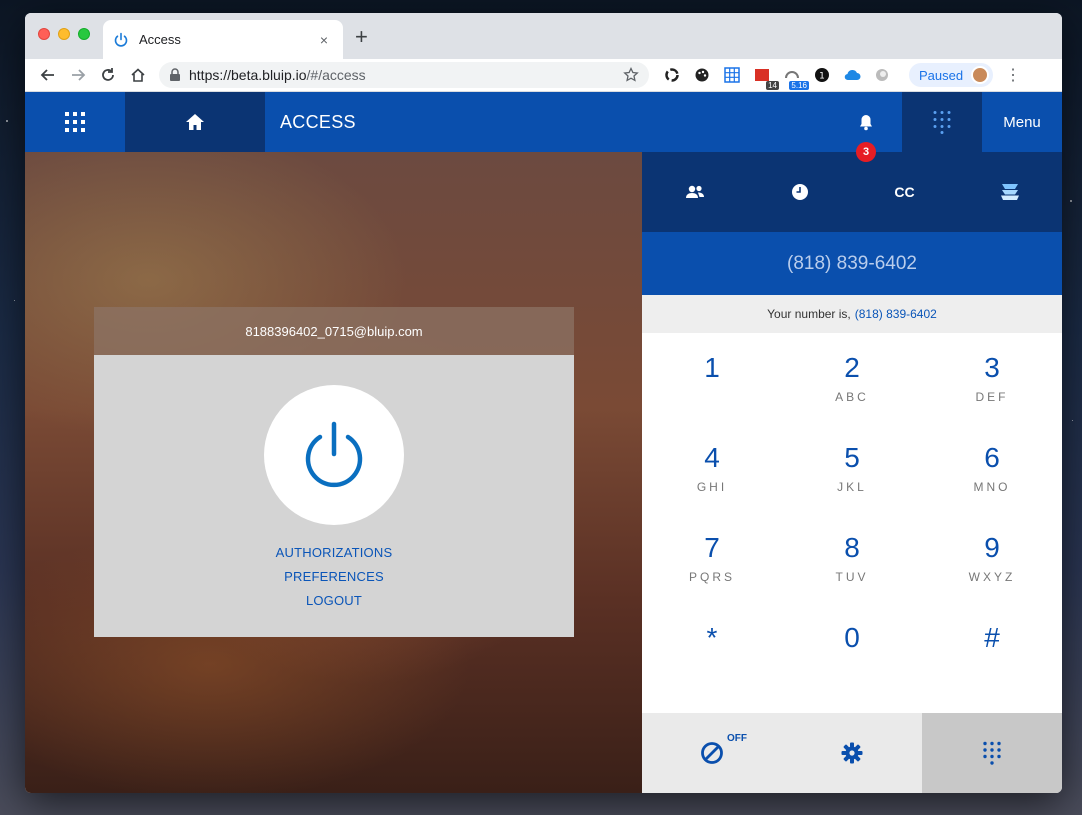  I want to click on key-digit: 4, so click(712, 457).